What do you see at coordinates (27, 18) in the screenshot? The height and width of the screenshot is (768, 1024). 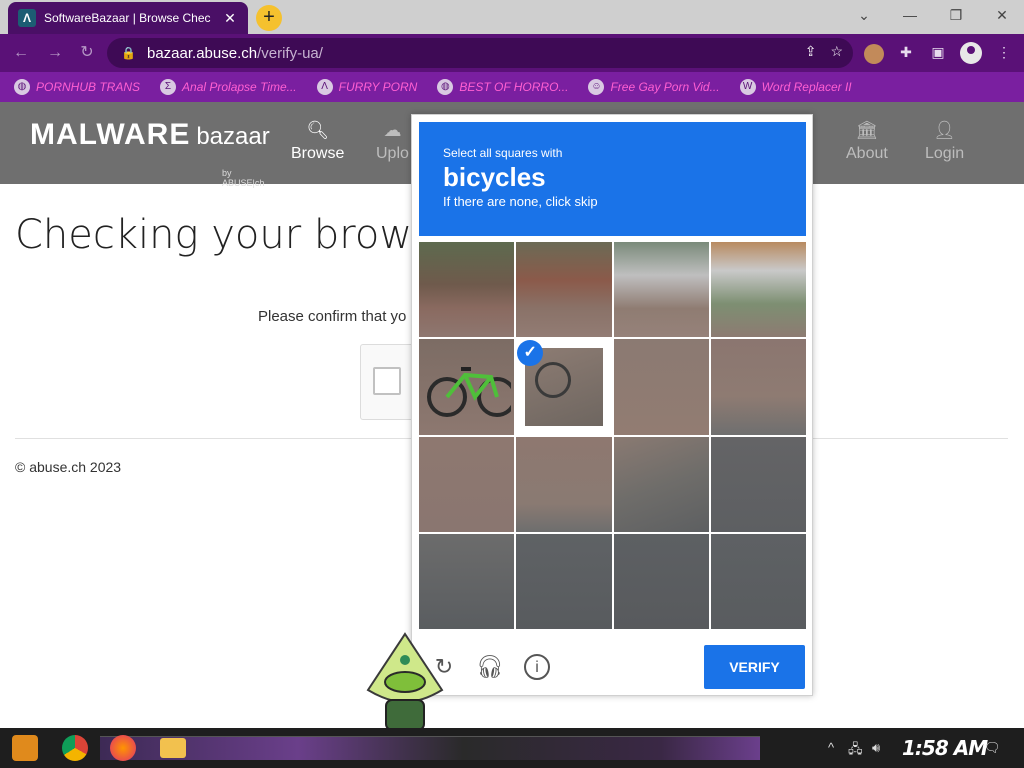 I see `tab-favicon-icon: Λ` at bounding box center [27, 18].